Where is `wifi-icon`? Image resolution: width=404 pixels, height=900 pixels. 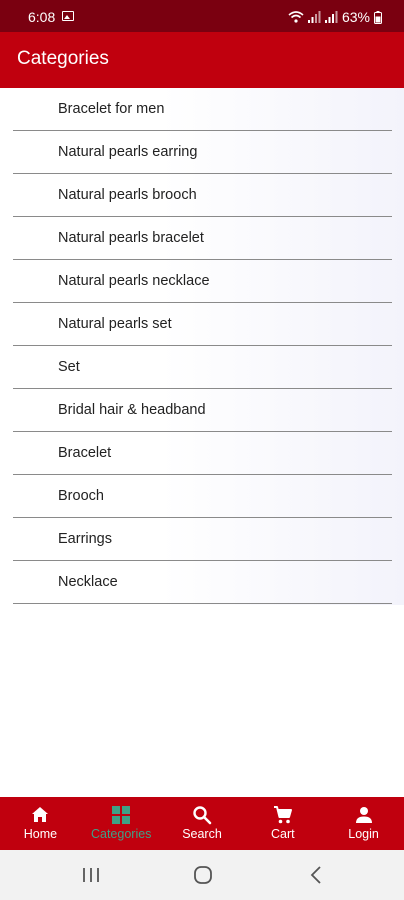
wifi-icon is located at coordinates (296, 17).